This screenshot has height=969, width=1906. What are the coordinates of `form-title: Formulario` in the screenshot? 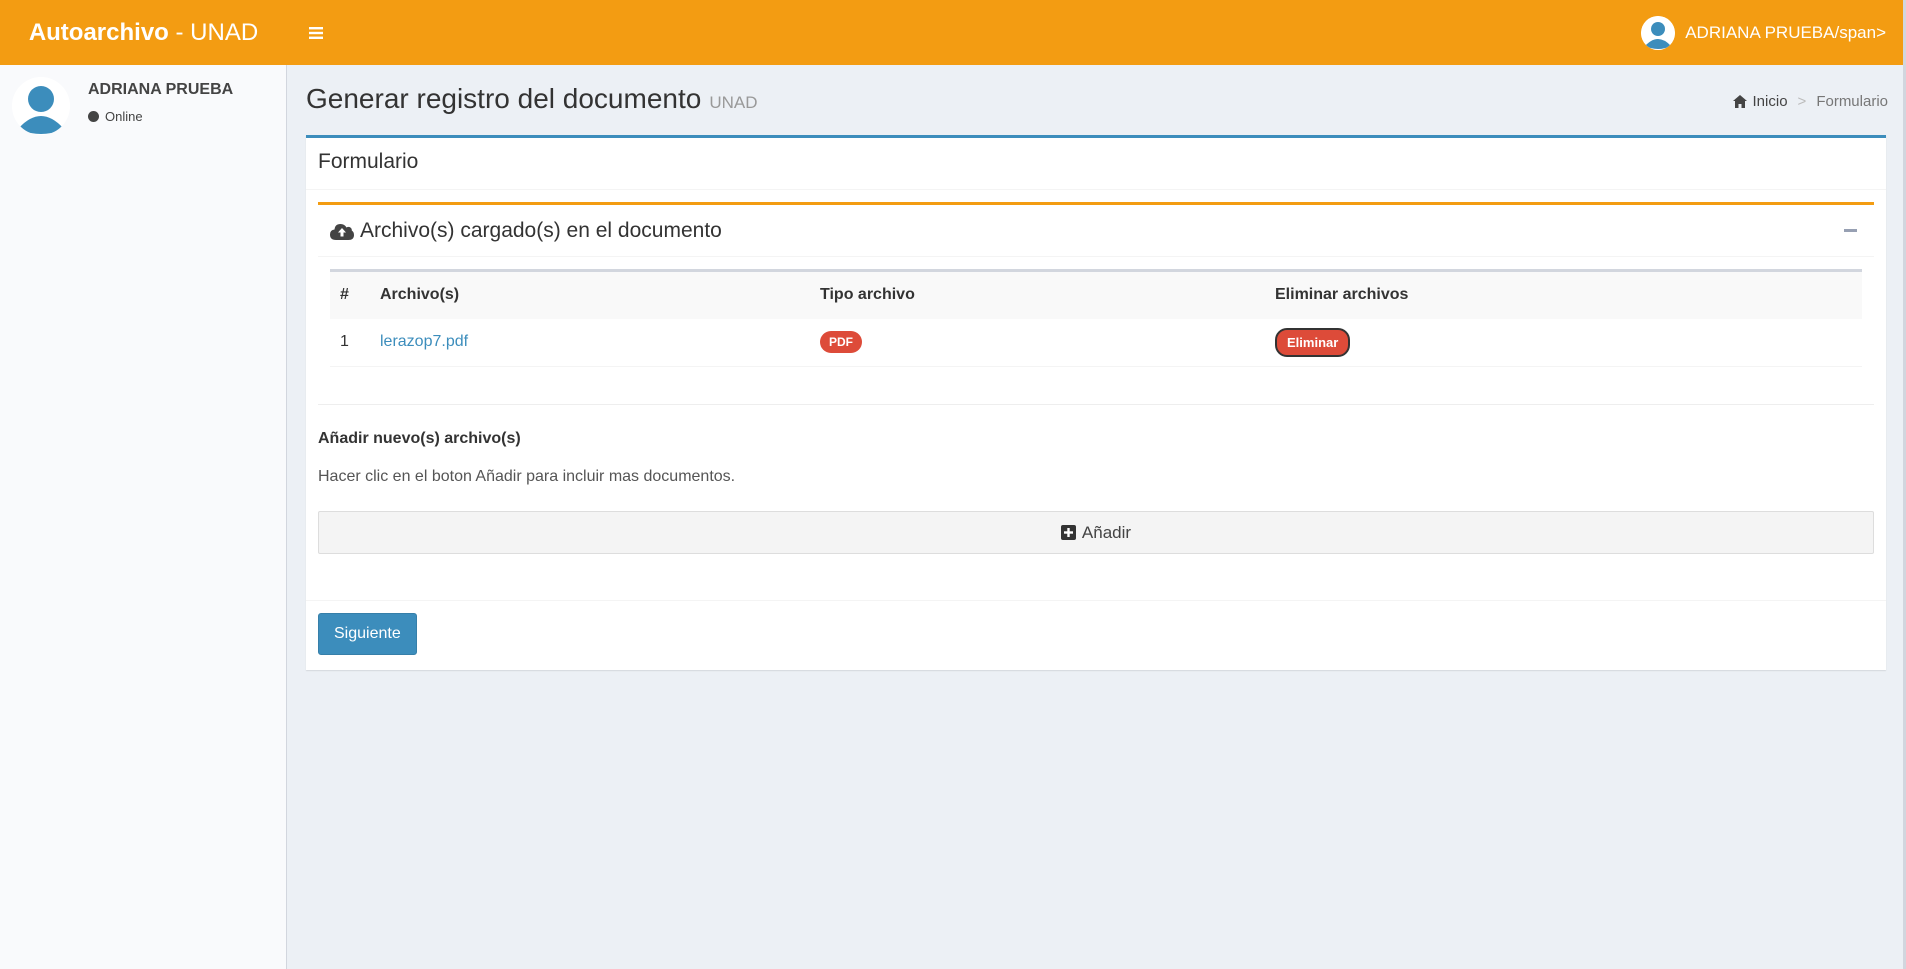 It's located at (368, 161).